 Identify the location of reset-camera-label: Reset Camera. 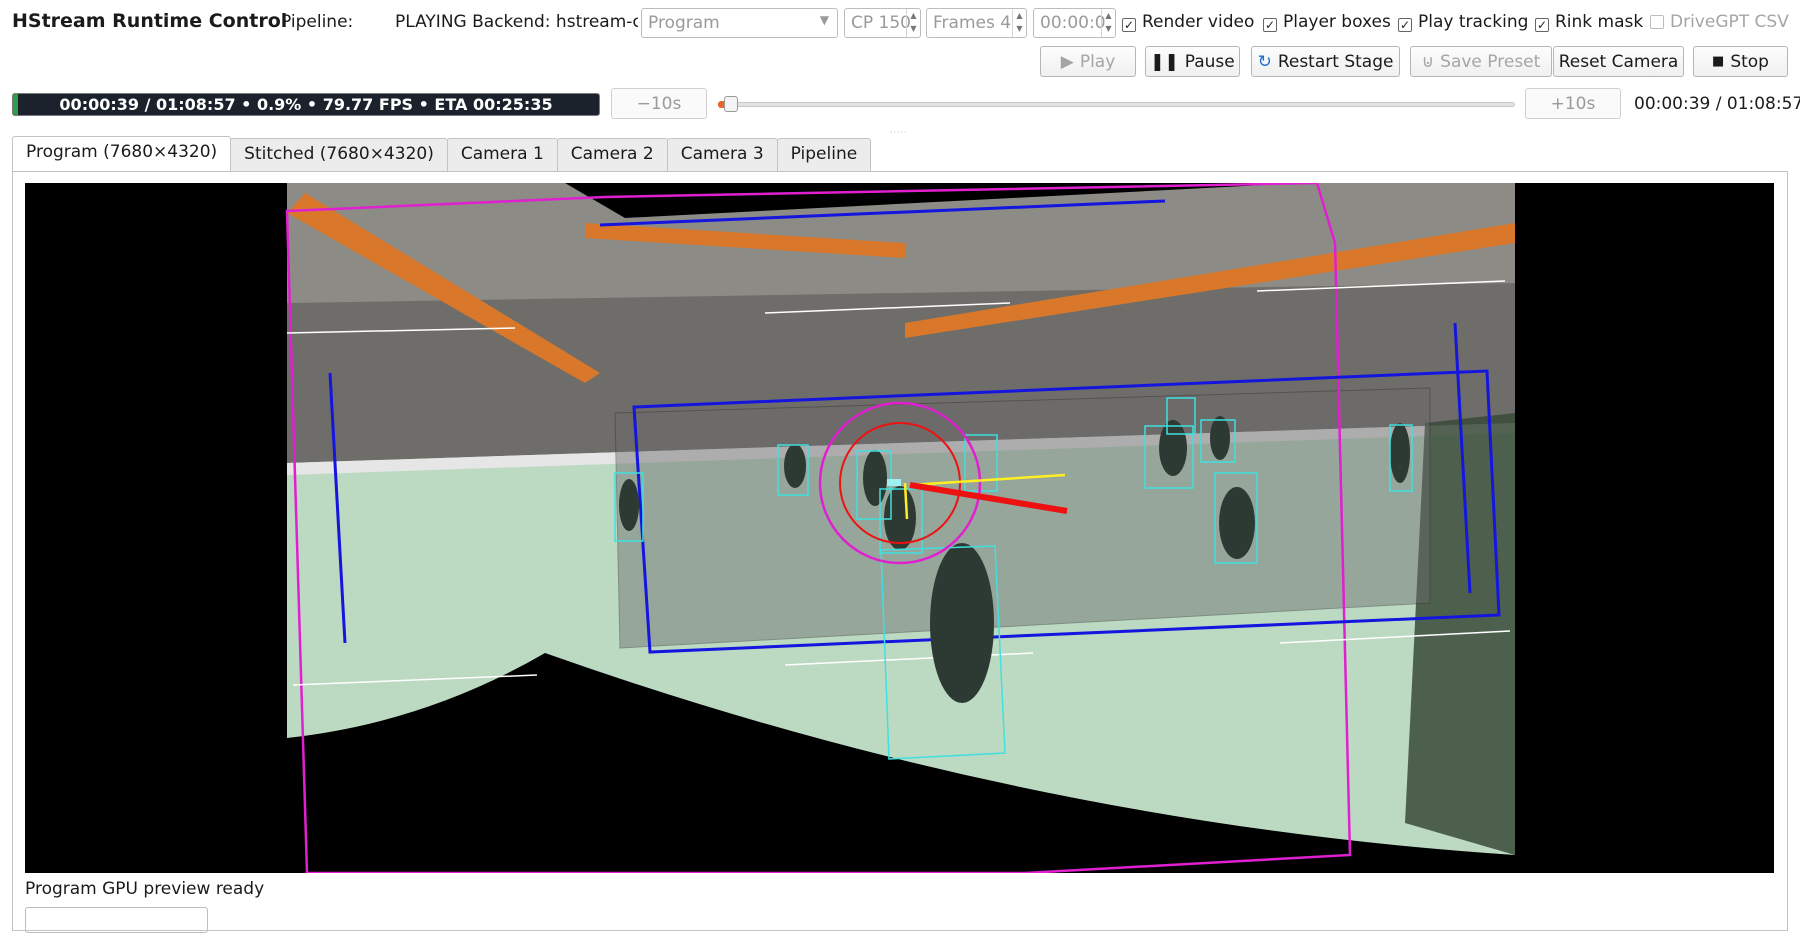
(1618, 61).